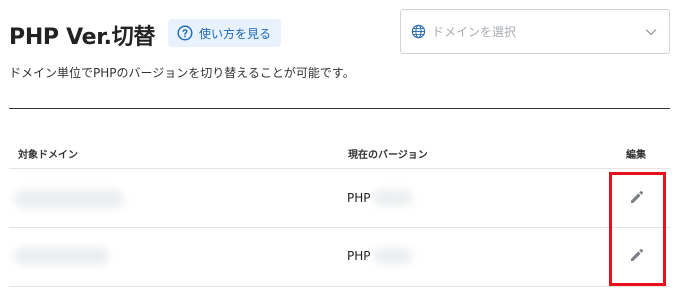  What do you see at coordinates (392, 198) in the screenshot?
I see `row-1-version-number` at bounding box center [392, 198].